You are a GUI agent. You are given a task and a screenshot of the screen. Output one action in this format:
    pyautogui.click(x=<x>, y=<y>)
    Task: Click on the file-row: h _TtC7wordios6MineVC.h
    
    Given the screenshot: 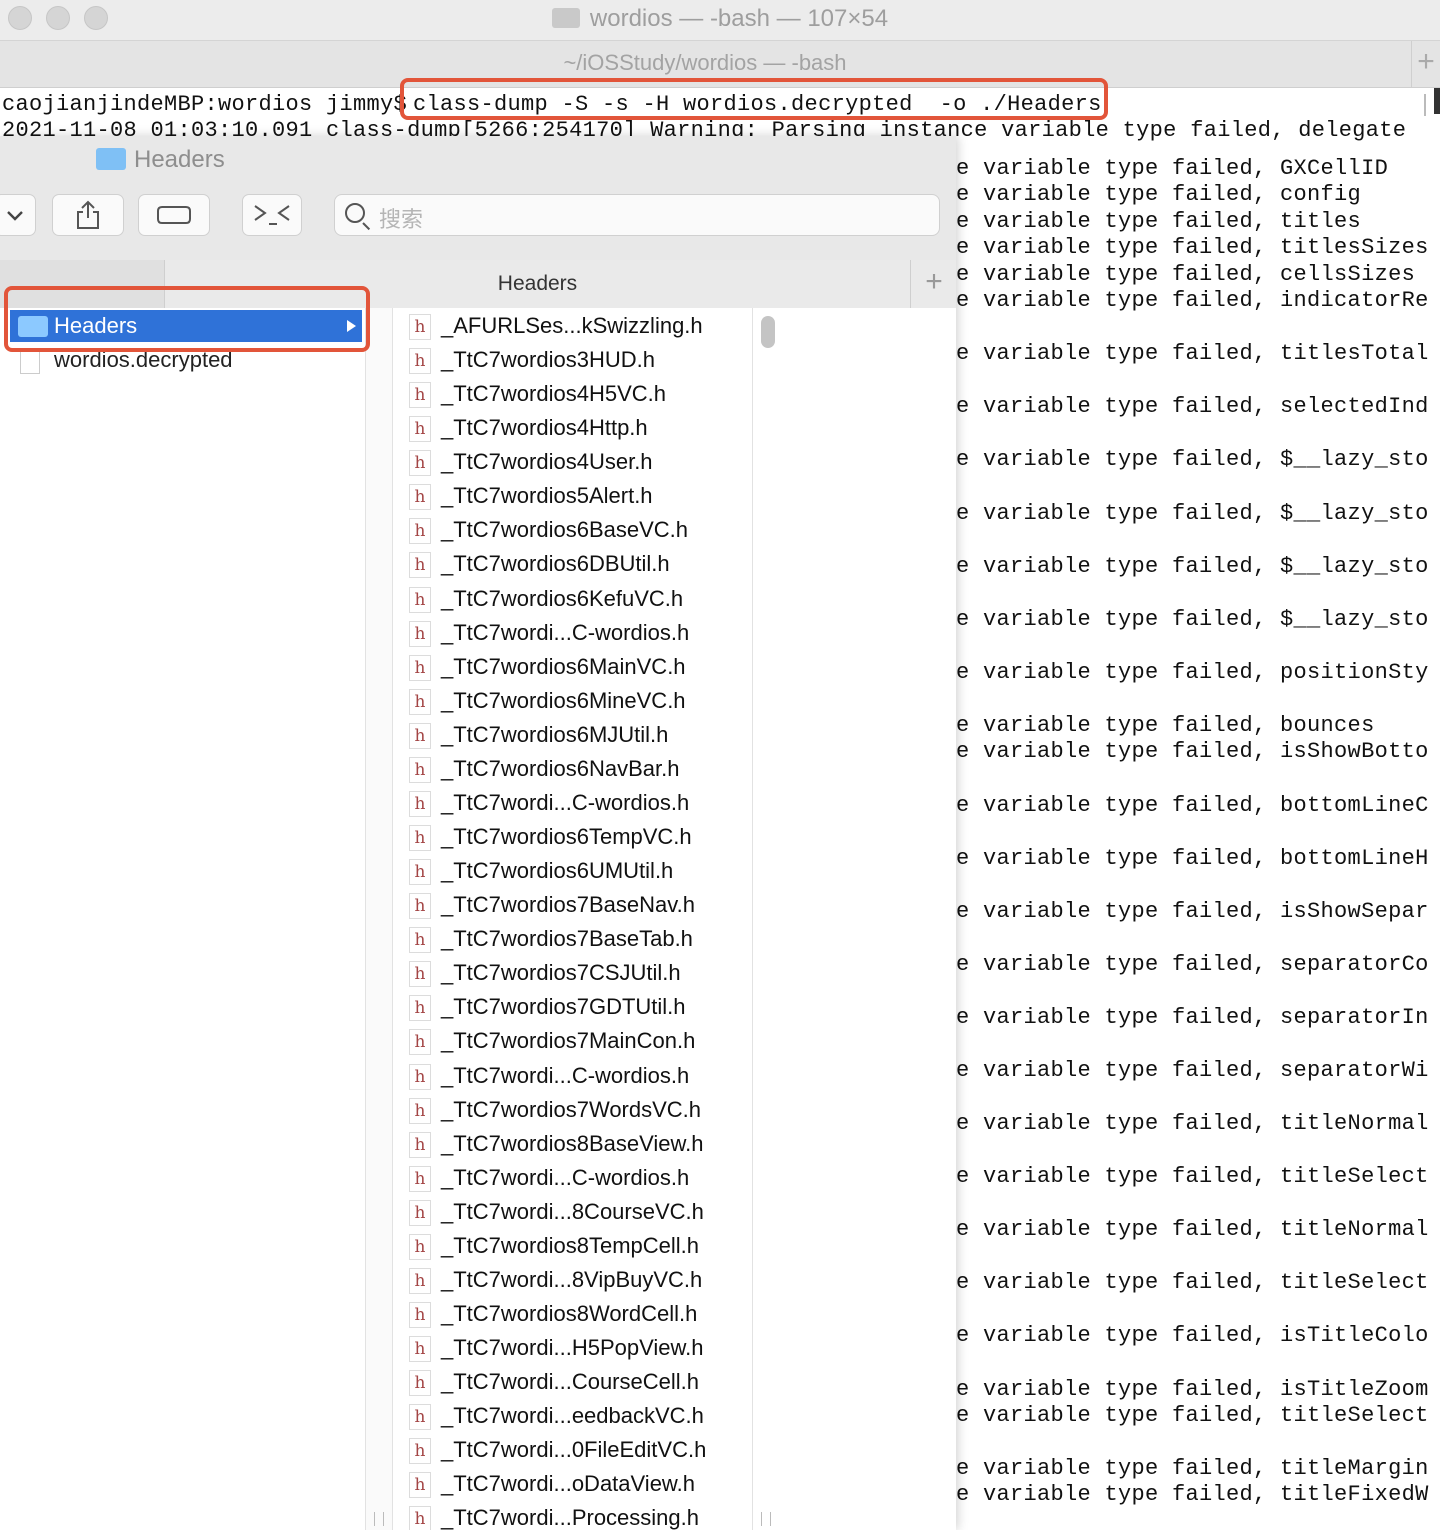 What is the action you would take?
    pyautogui.click(x=573, y=701)
    